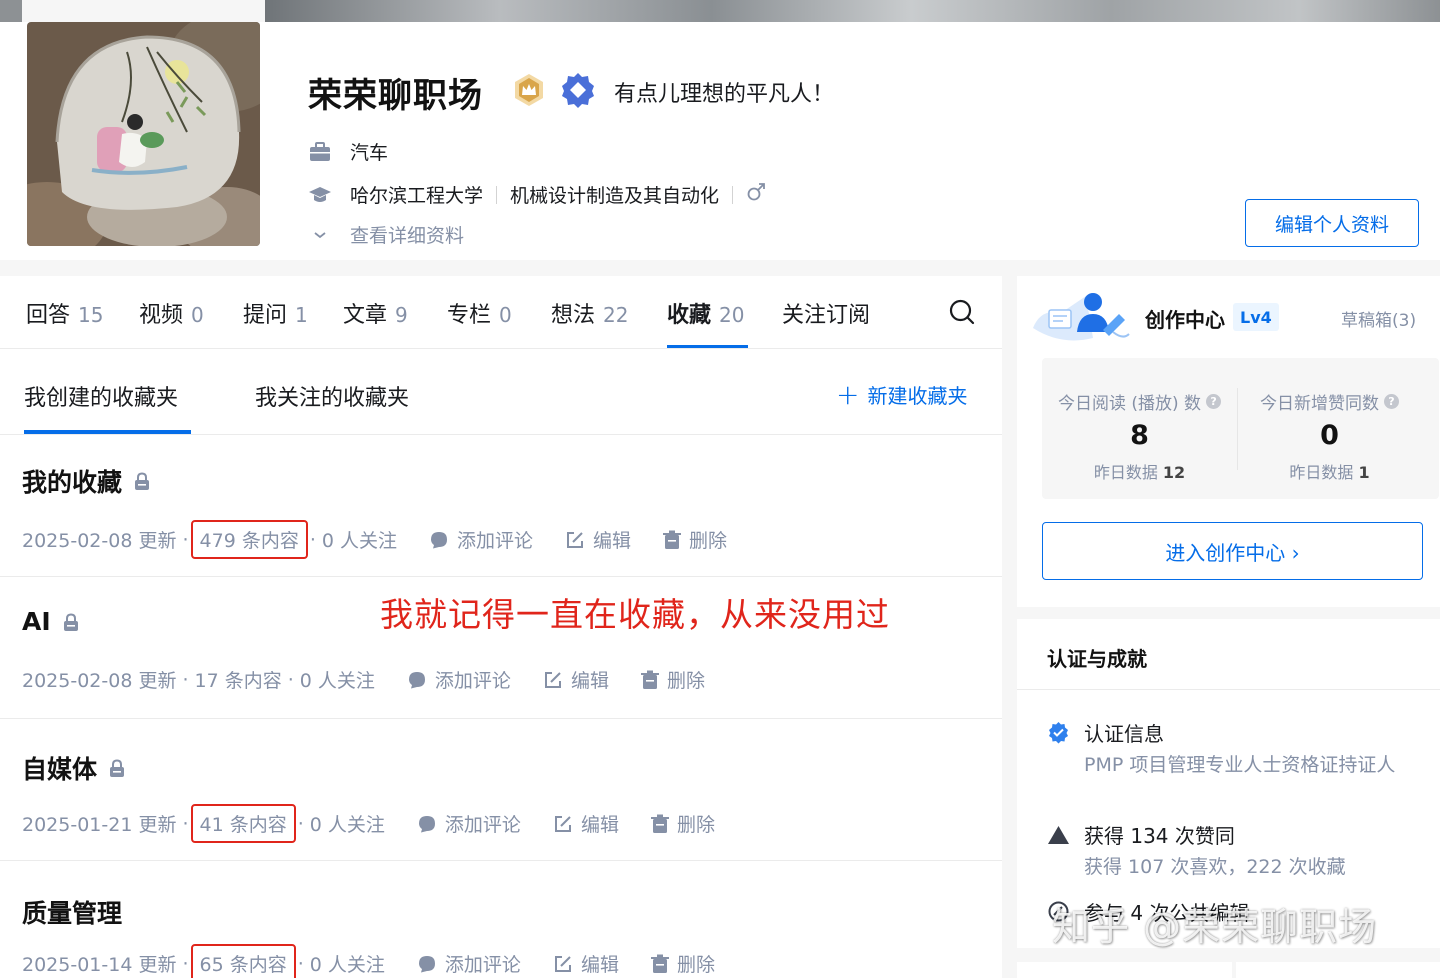 This screenshot has height=978, width=1440. Describe the element at coordinates (756, 194) in the screenshot. I see `male-icon` at that location.